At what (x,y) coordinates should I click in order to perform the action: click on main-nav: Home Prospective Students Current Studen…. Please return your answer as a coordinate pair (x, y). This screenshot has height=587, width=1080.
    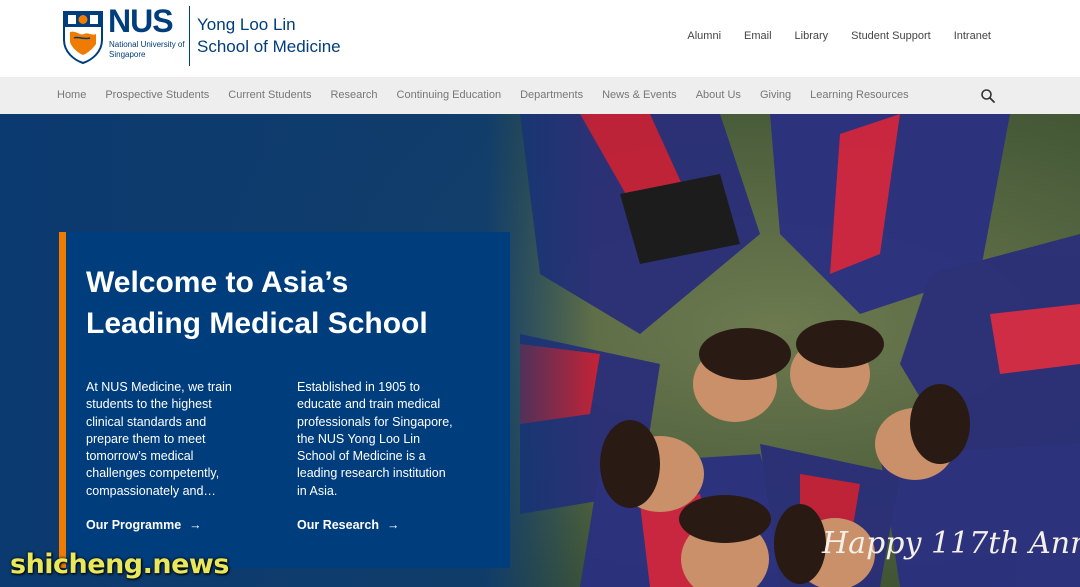
    Looking at the image, I should click on (540, 96).